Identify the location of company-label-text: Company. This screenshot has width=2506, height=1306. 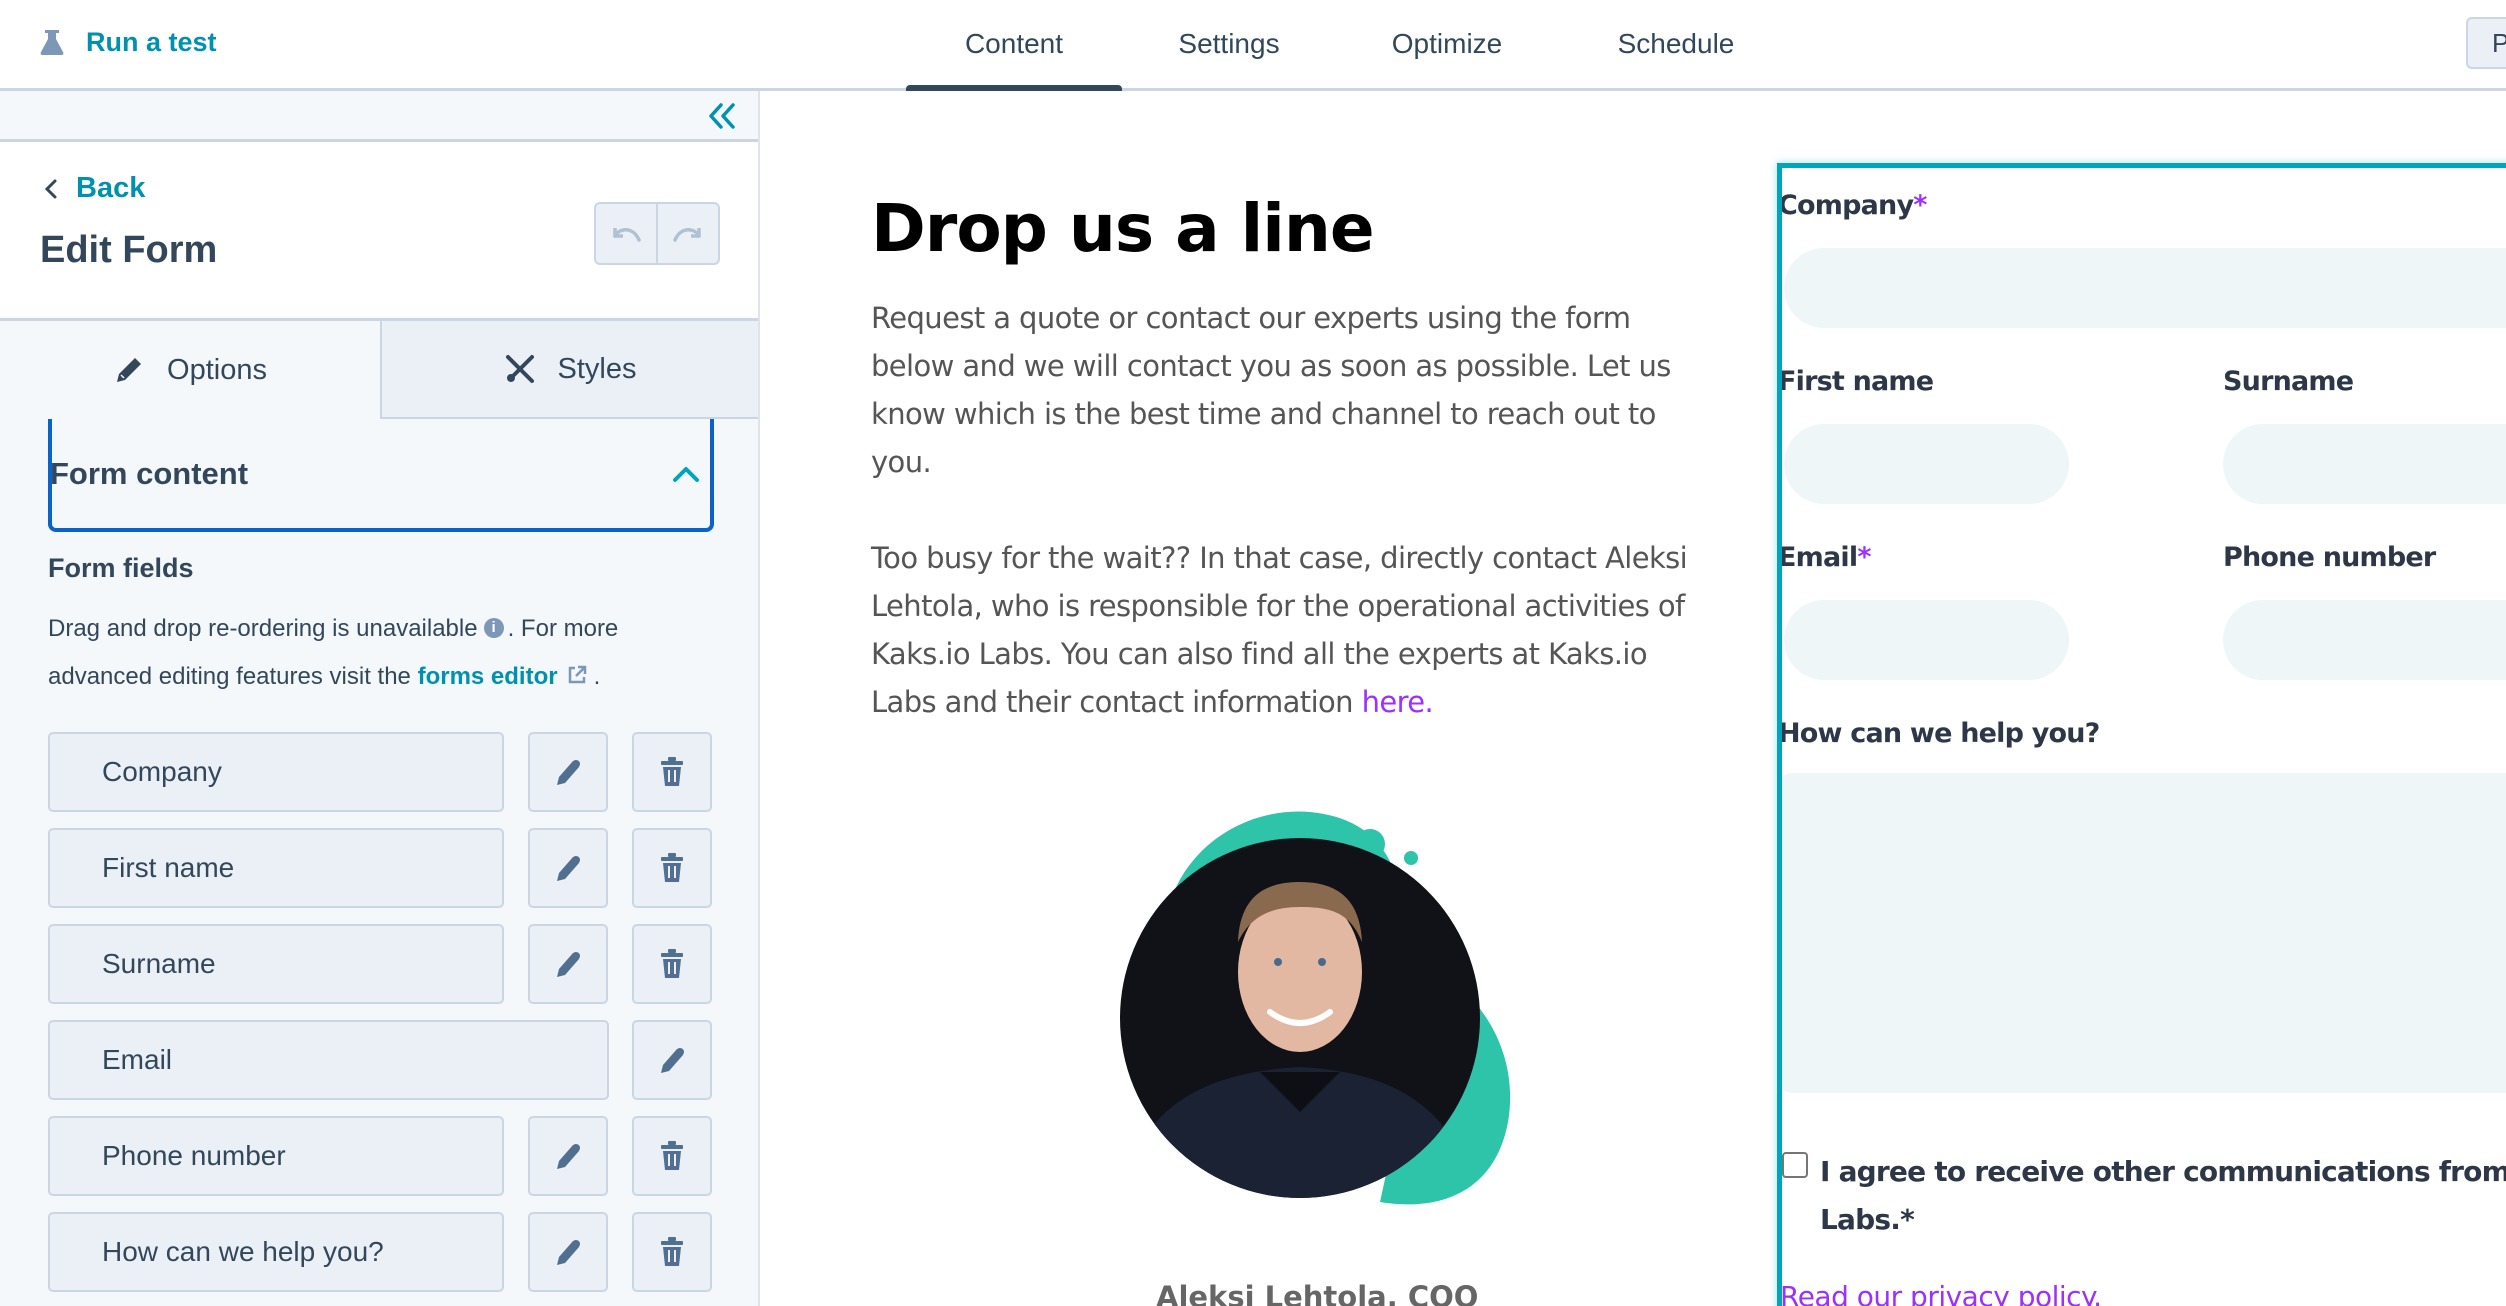
(1846, 205).